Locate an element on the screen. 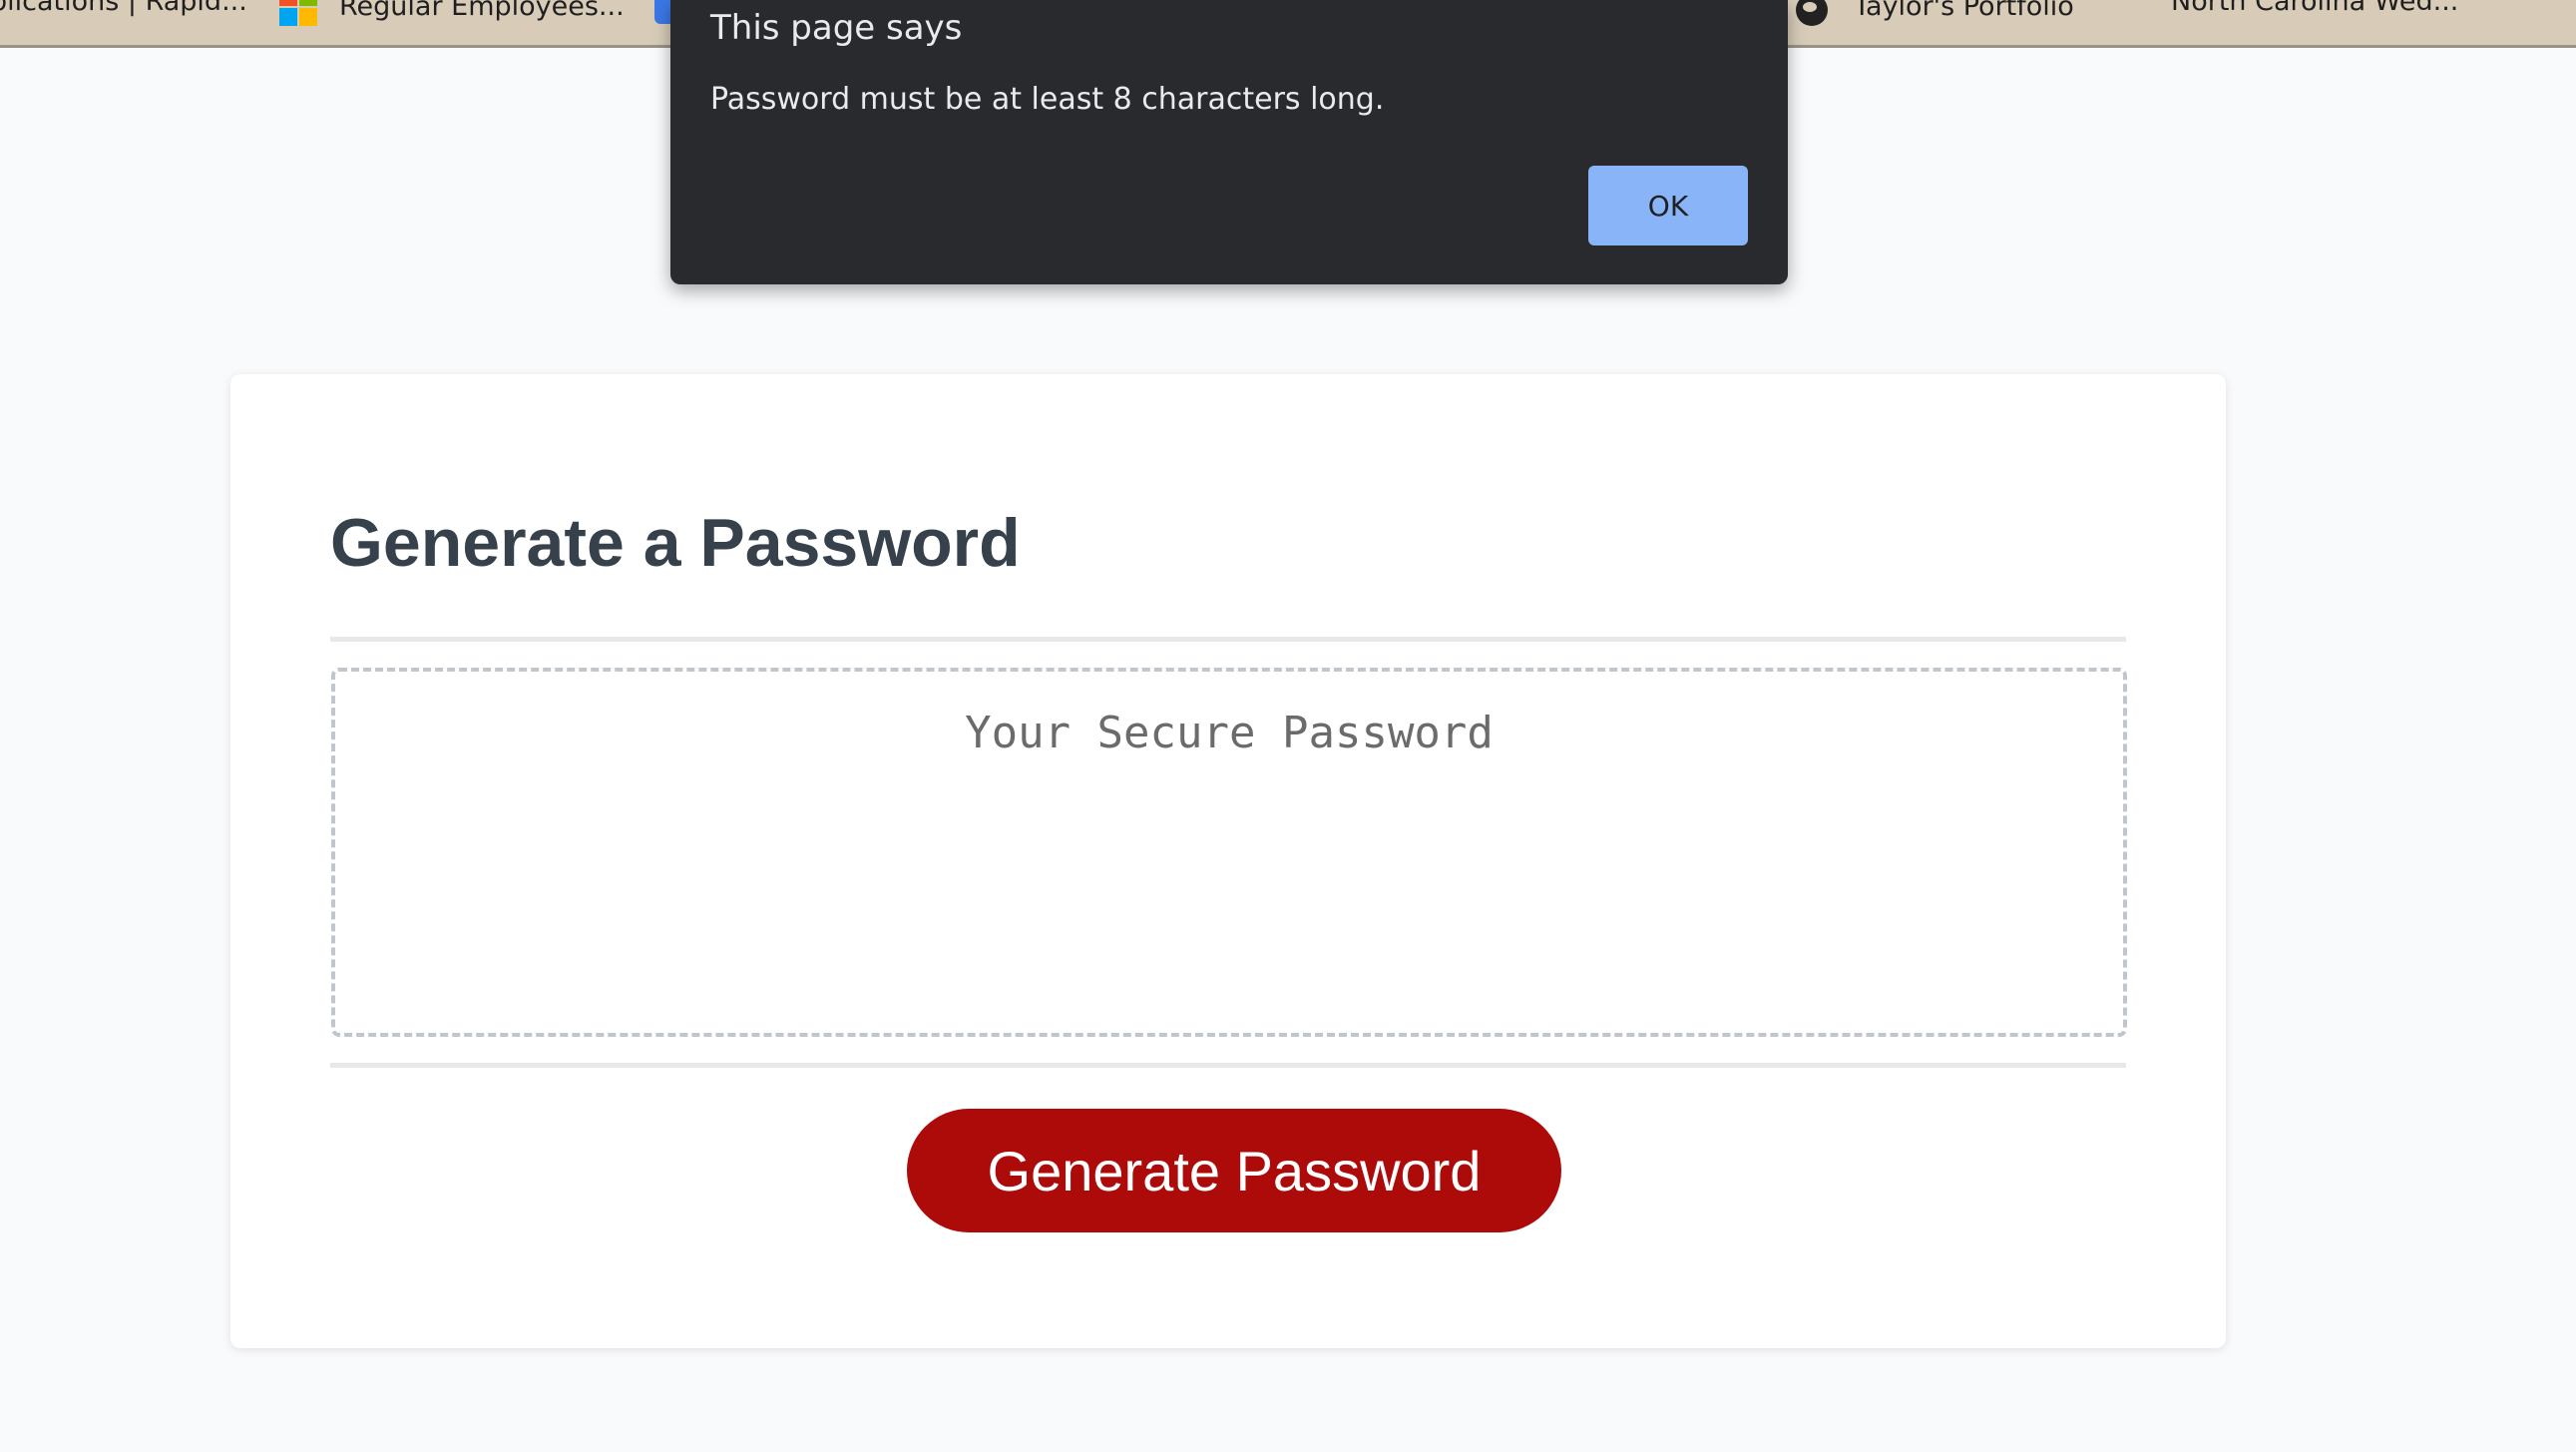  microsoft-icon is located at coordinates (298, 13).